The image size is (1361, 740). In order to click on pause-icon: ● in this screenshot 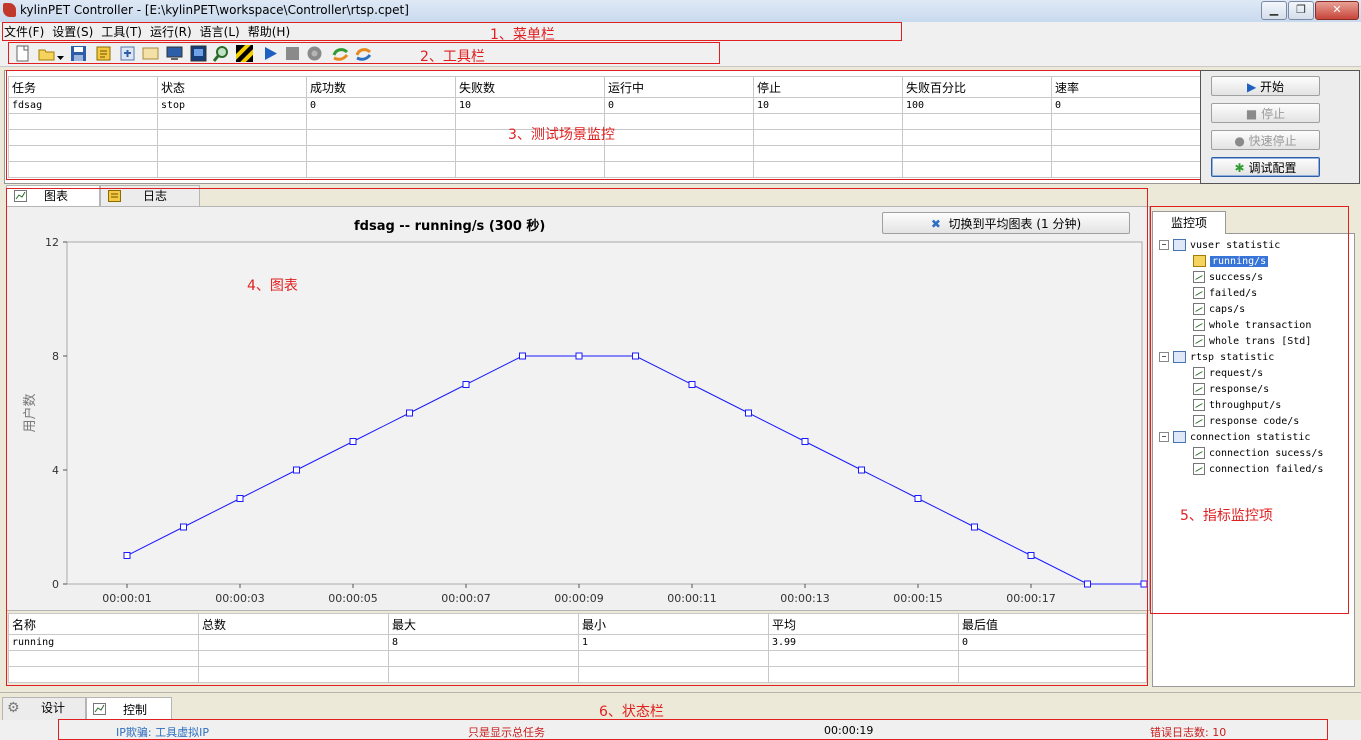, I will do `click(1239, 141)`.